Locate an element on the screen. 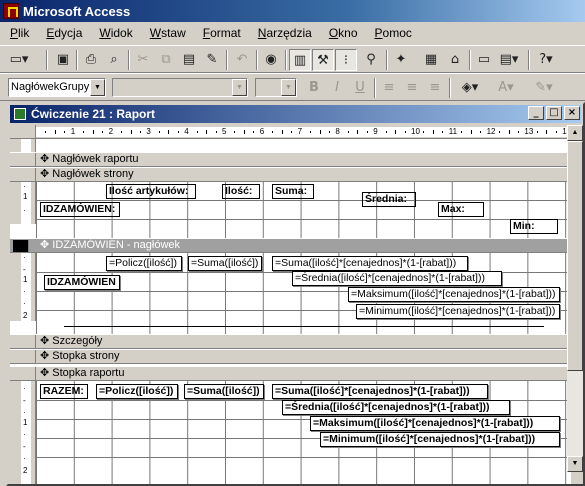 Image resolution: width=585 pixels, height=486 pixels. min-label: Min: is located at coordinates (534, 226).